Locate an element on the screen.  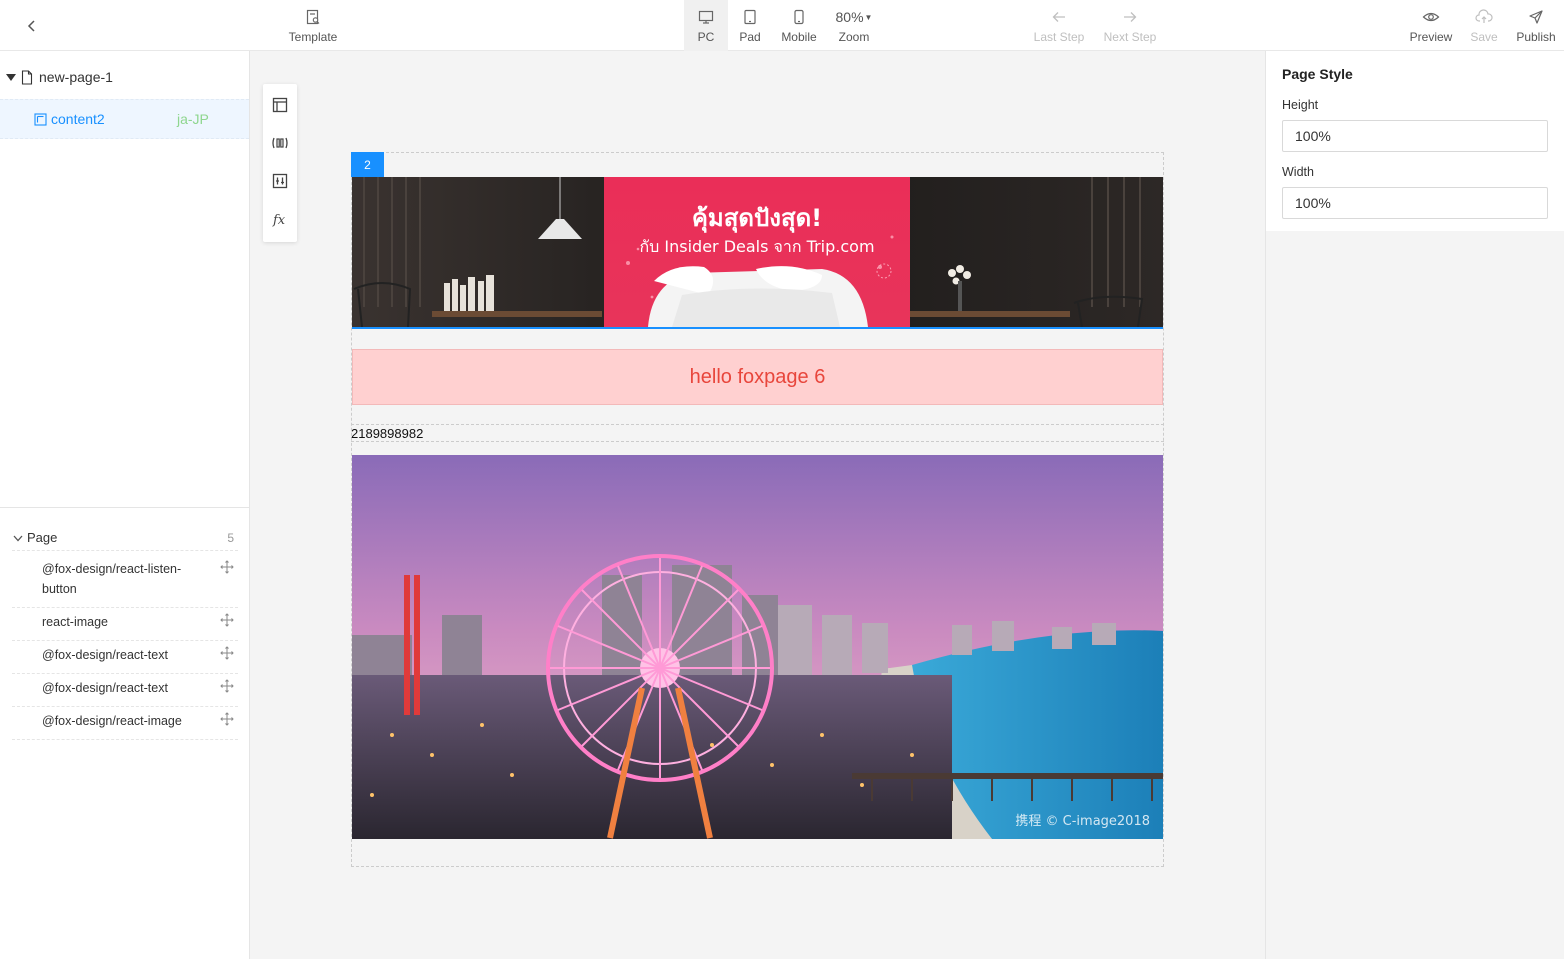
photo-watermark: 携程 © C-image2018 is located at coordinates (1082, 821).